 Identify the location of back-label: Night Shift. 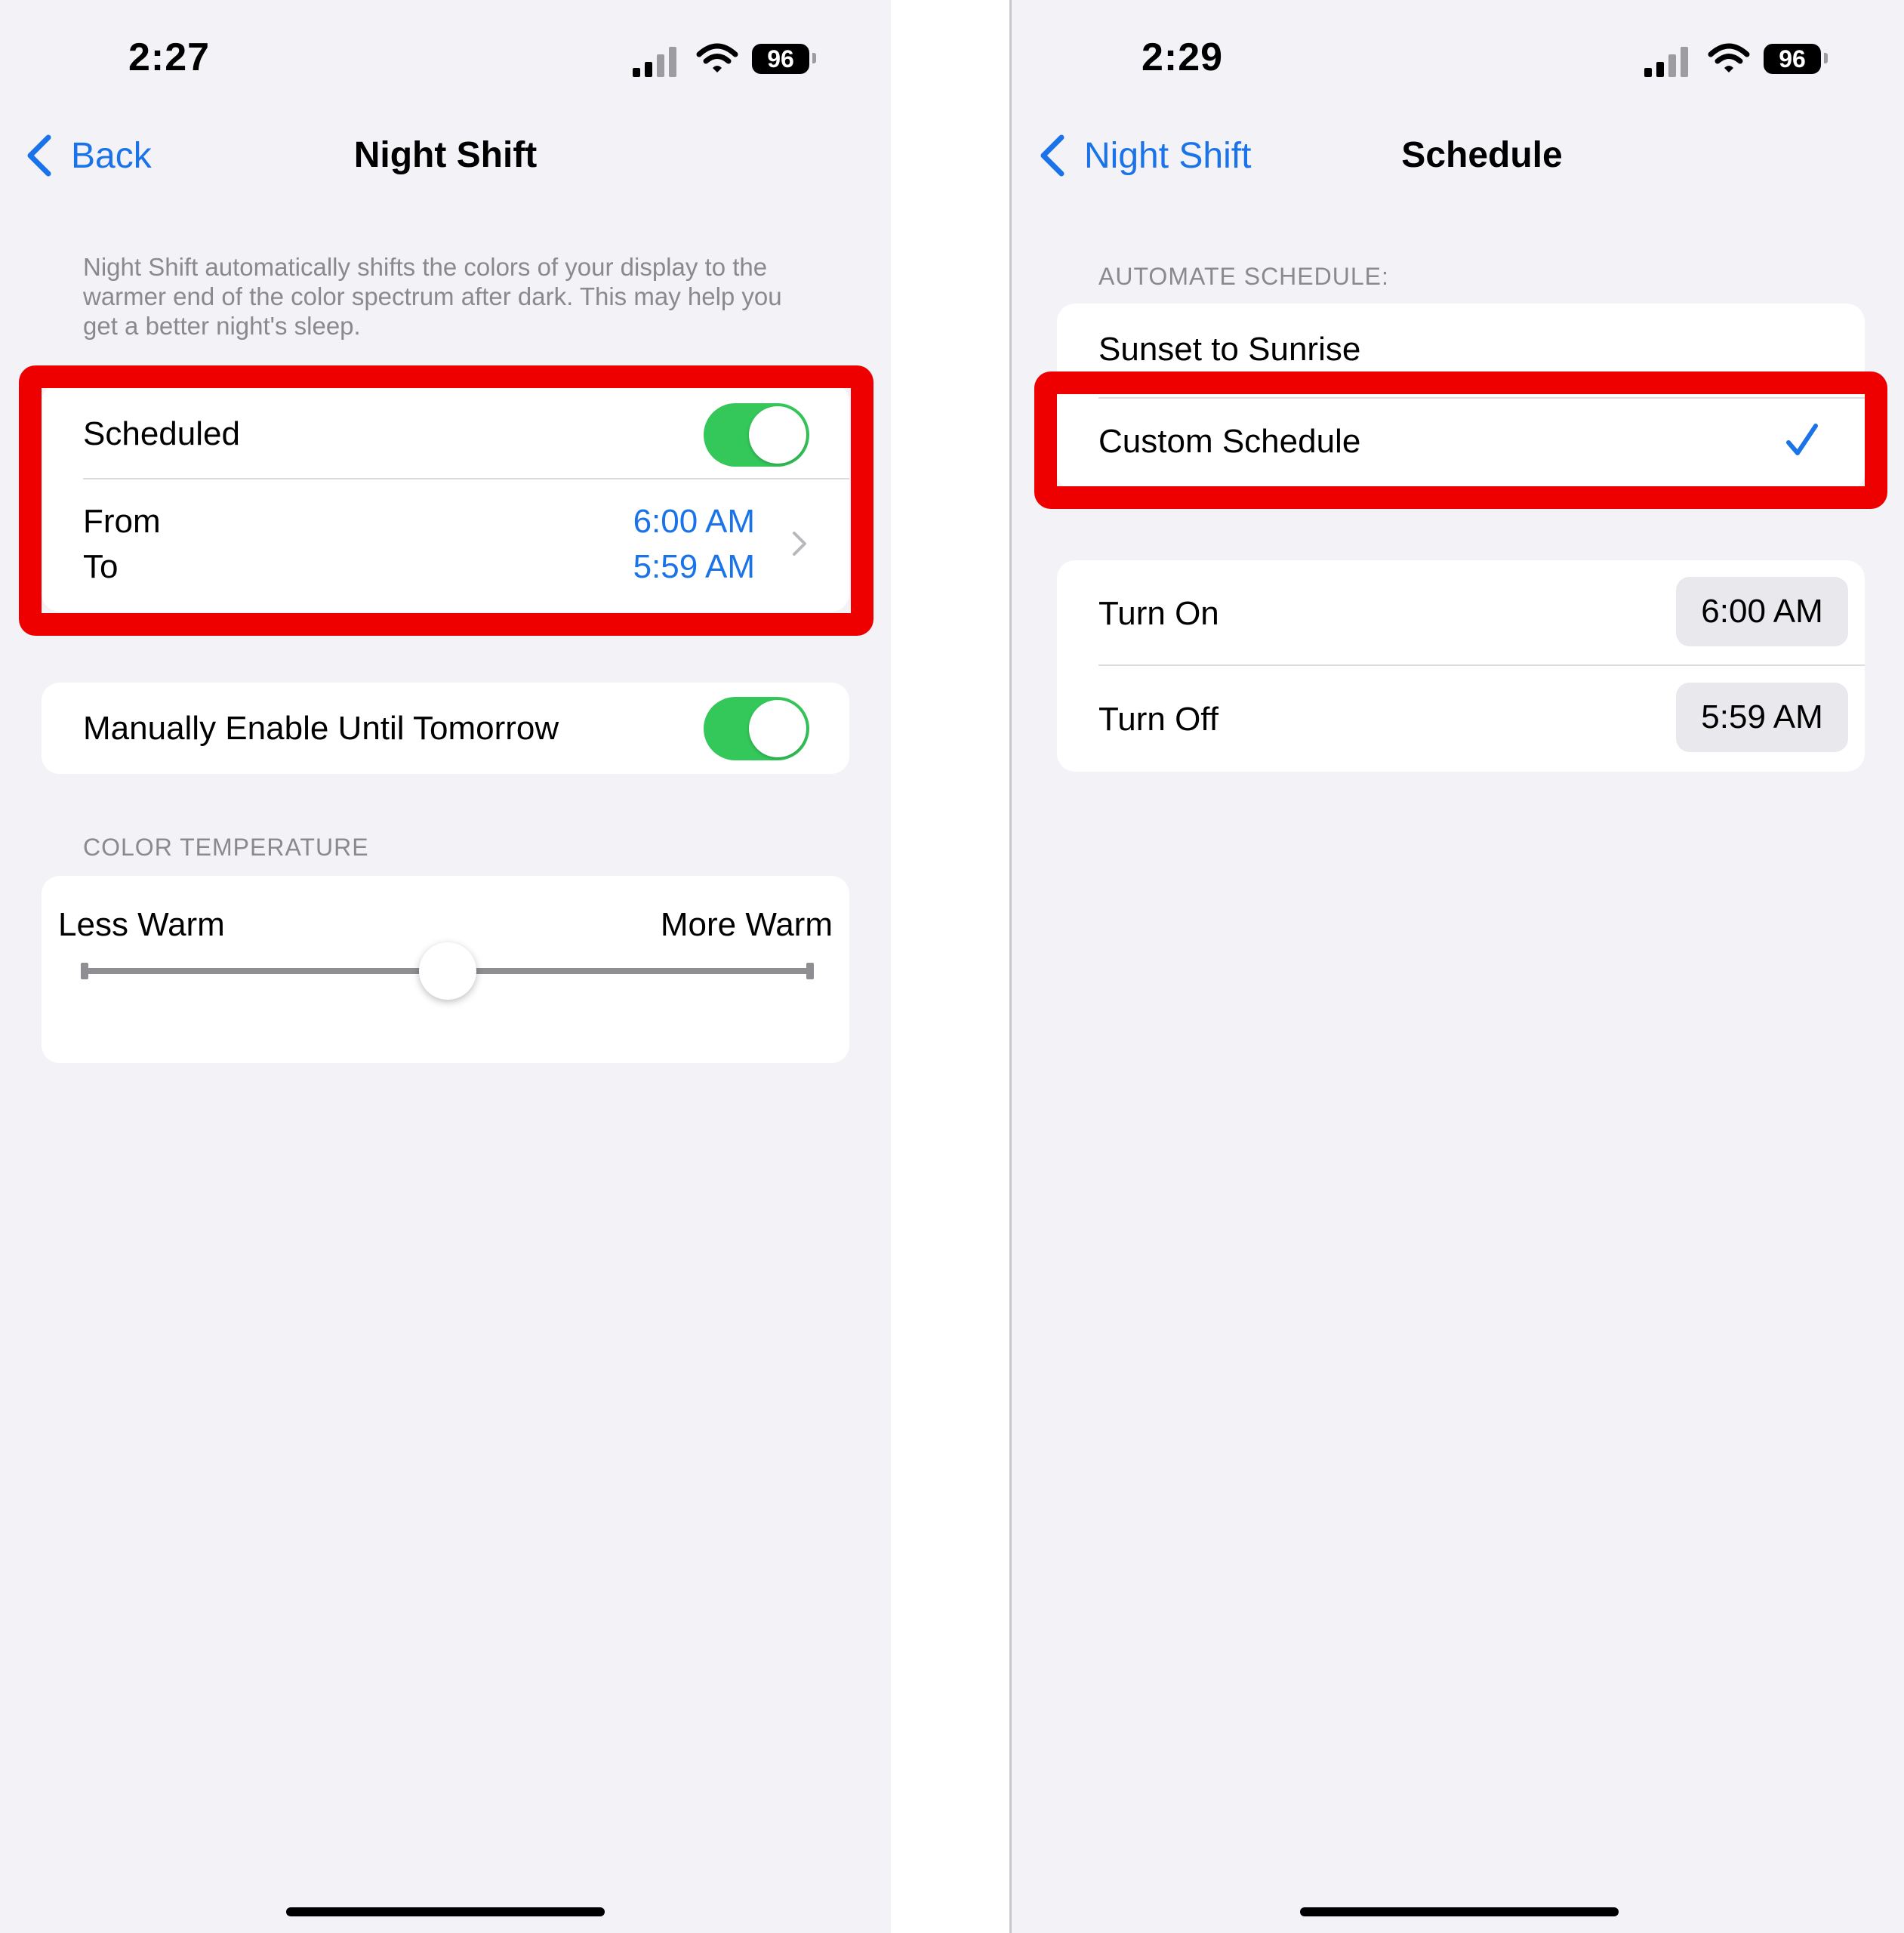
(1168, 155).